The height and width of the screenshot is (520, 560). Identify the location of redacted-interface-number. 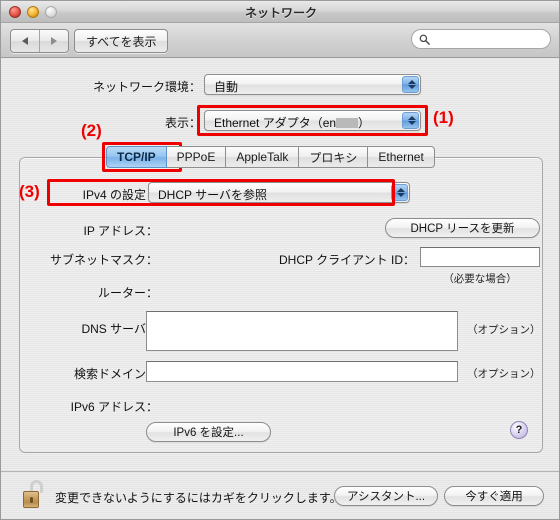
(347, 123).